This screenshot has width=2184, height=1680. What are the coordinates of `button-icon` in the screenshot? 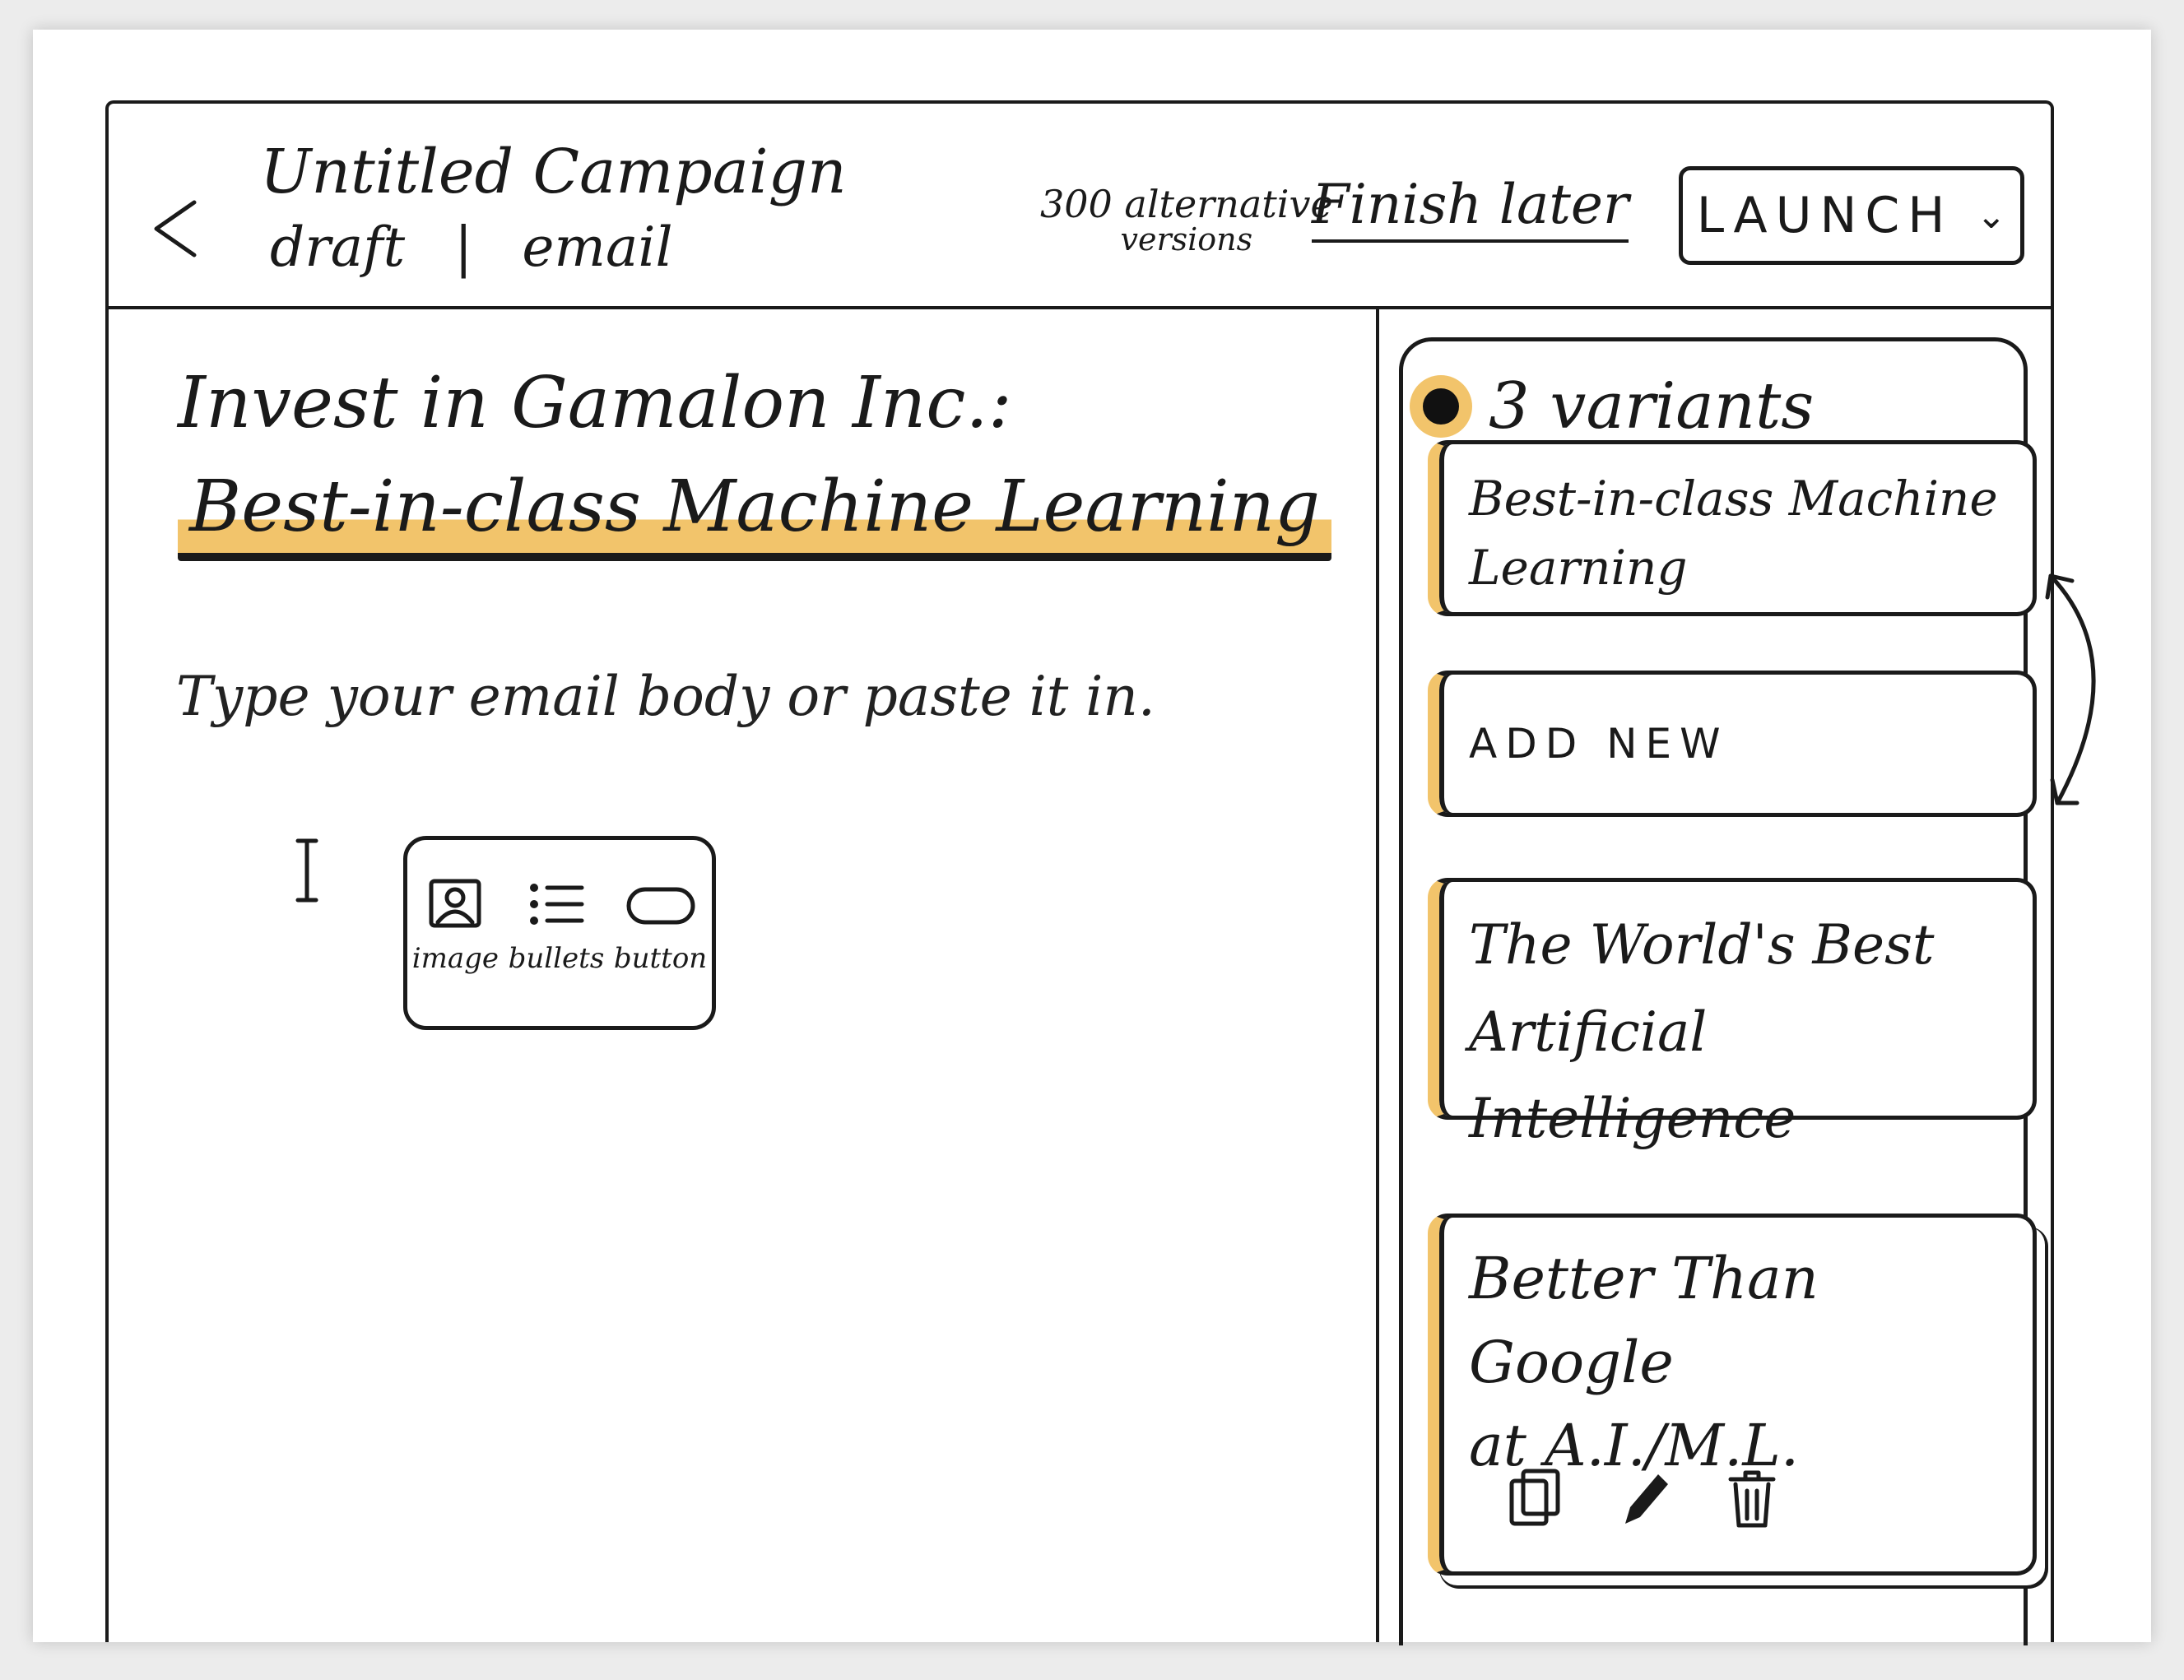 It's located at (660, 906).